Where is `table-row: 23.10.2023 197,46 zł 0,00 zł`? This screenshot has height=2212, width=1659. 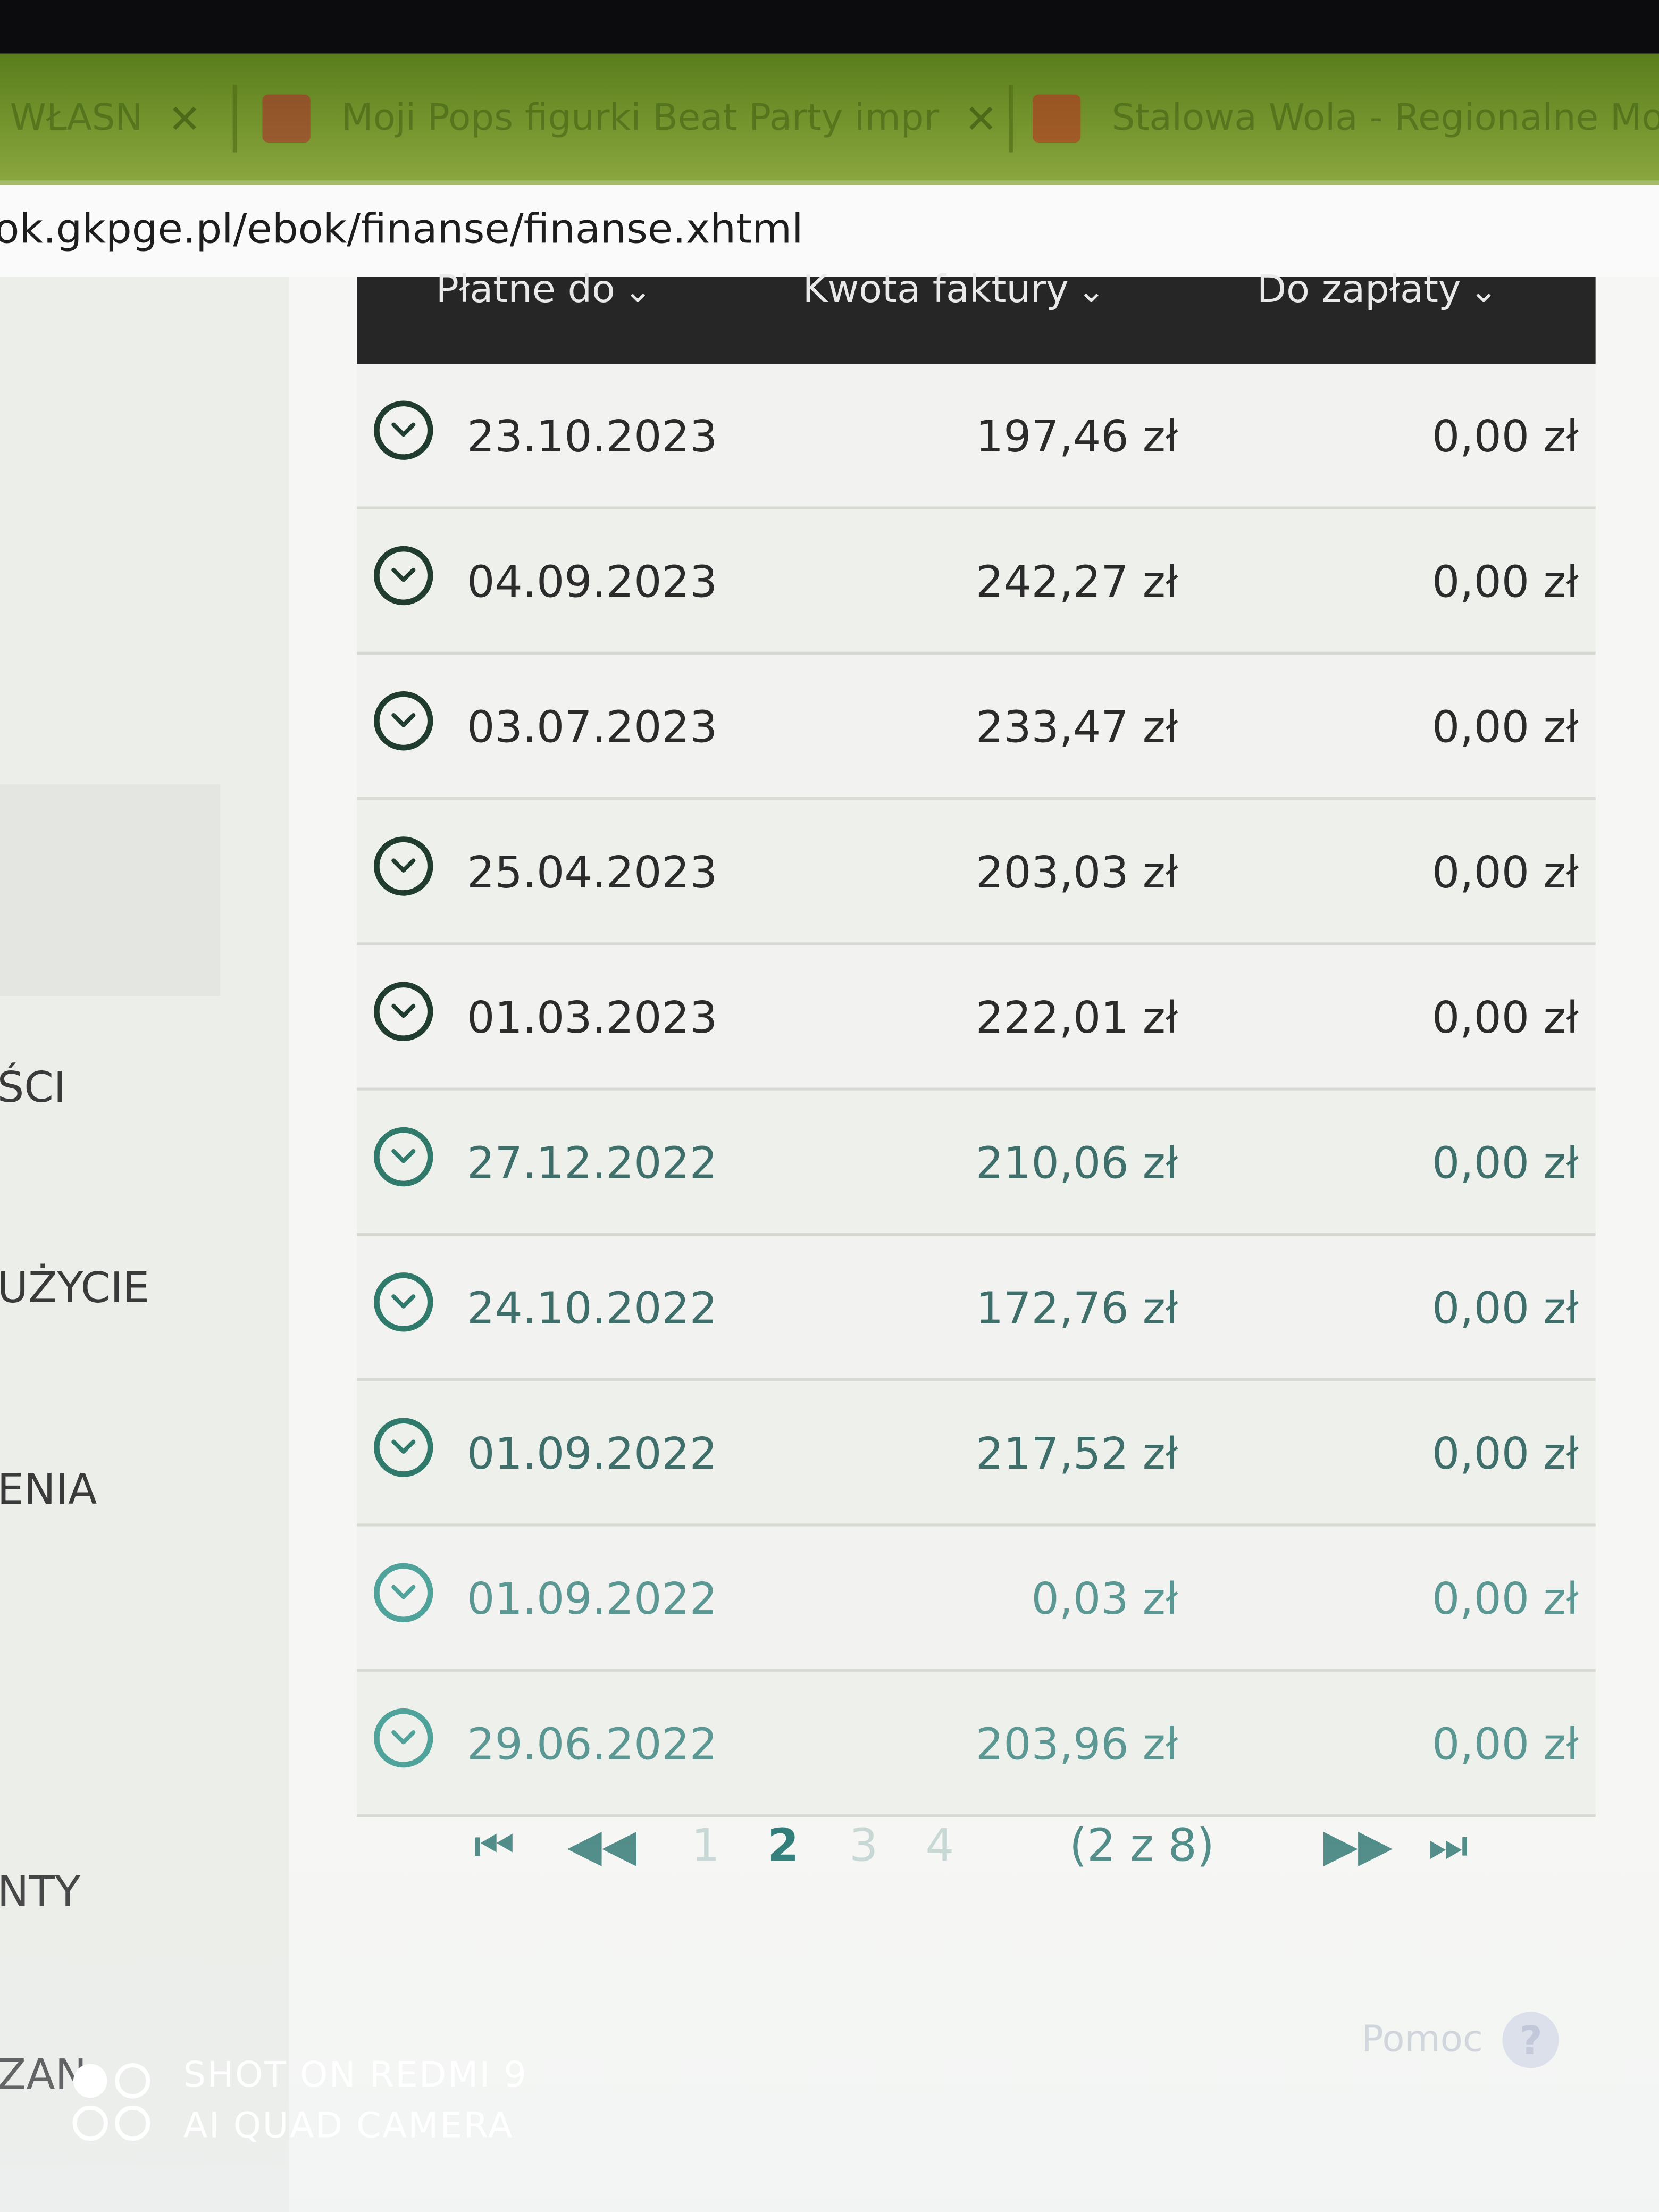 table-row: 23.10.2023 197,46 zł 0,00 zł is located at coordinates (976, 436).